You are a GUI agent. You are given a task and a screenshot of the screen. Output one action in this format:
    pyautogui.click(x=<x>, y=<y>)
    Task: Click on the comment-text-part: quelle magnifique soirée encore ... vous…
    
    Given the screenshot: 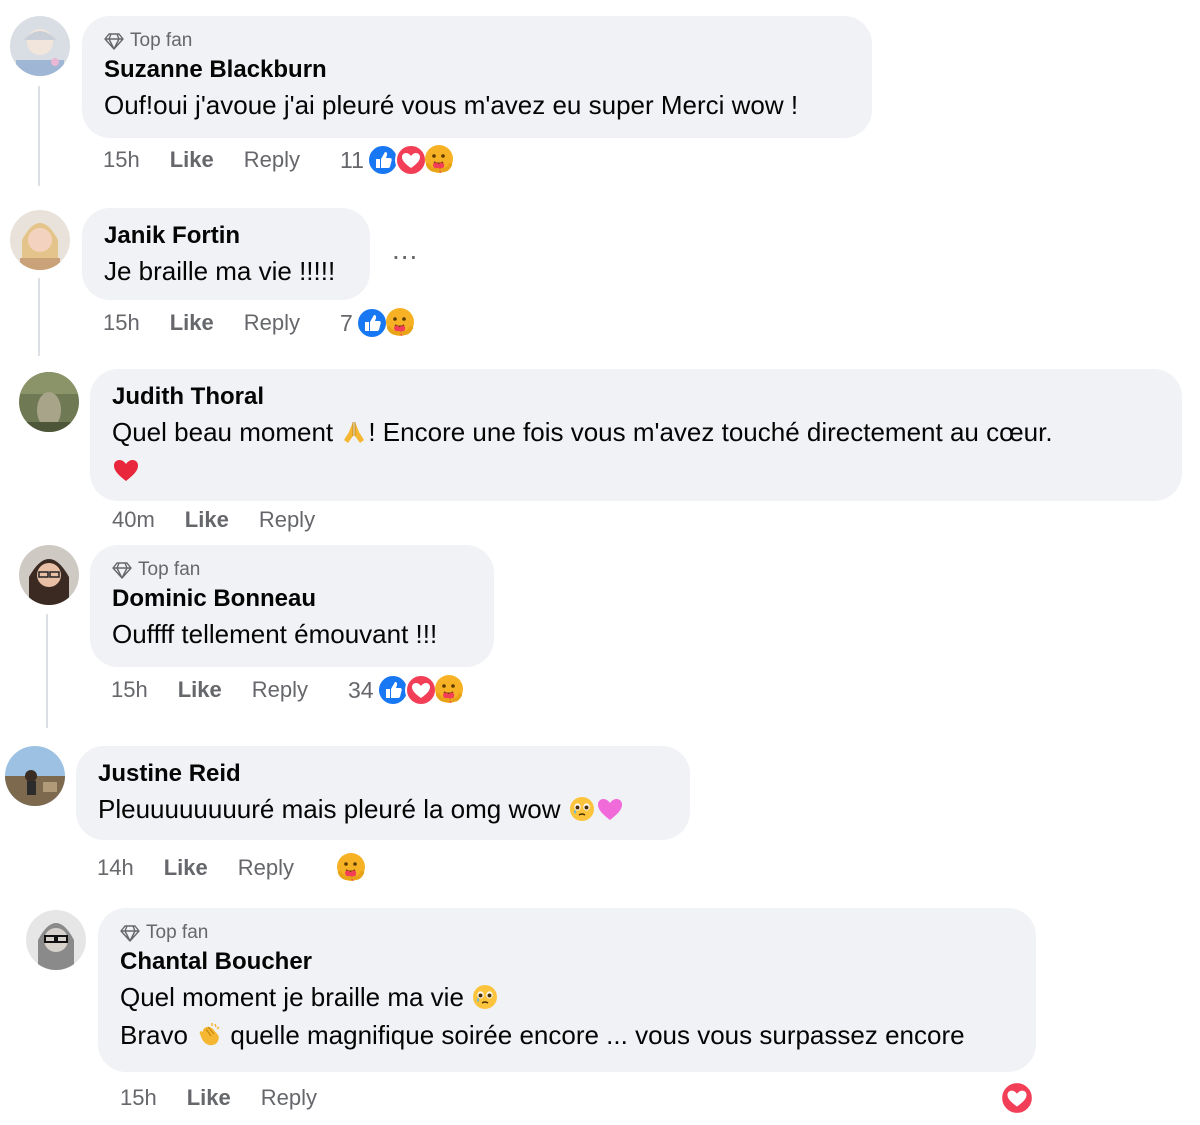 What is the action you would take?
    pyautogui.click(x=594, y=1035)
    